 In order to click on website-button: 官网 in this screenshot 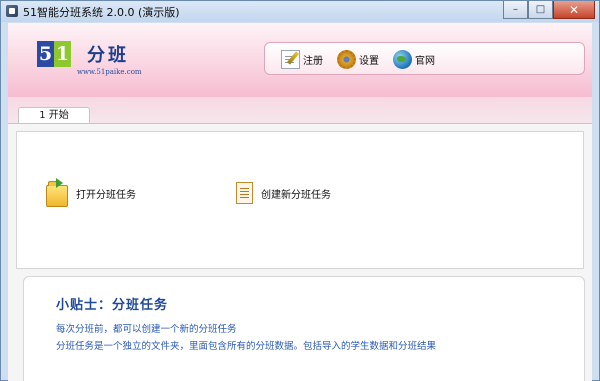, I will do `click(414, 59)`.